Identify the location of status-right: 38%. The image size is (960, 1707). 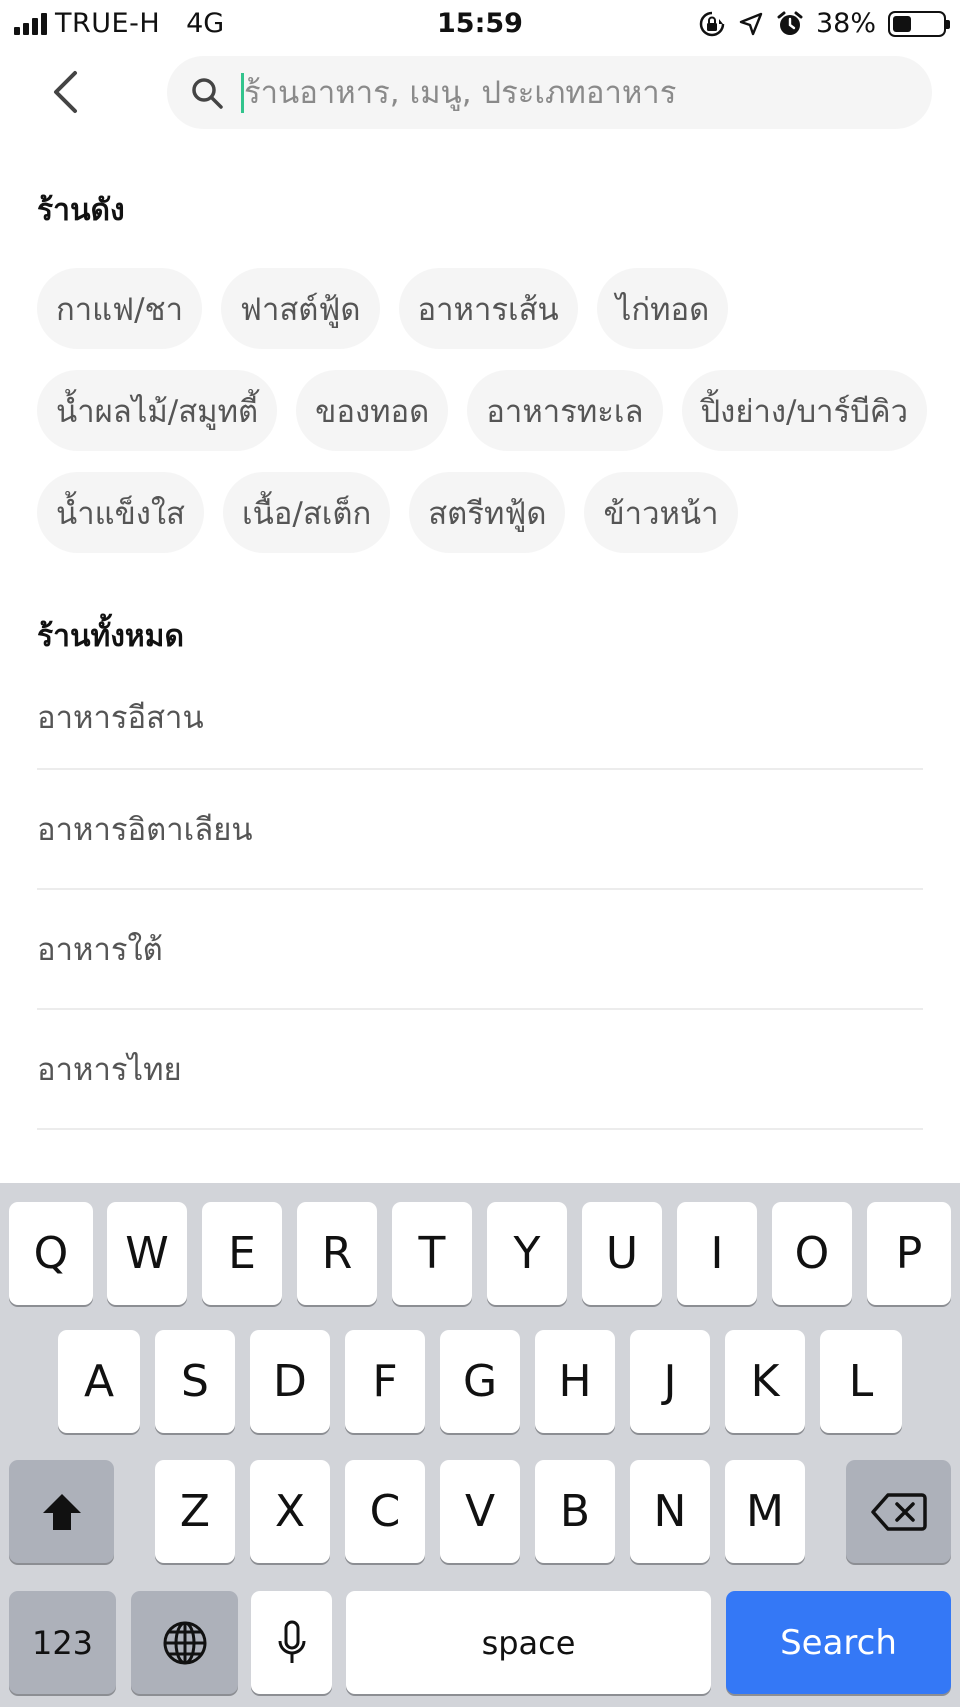
(824, 23).